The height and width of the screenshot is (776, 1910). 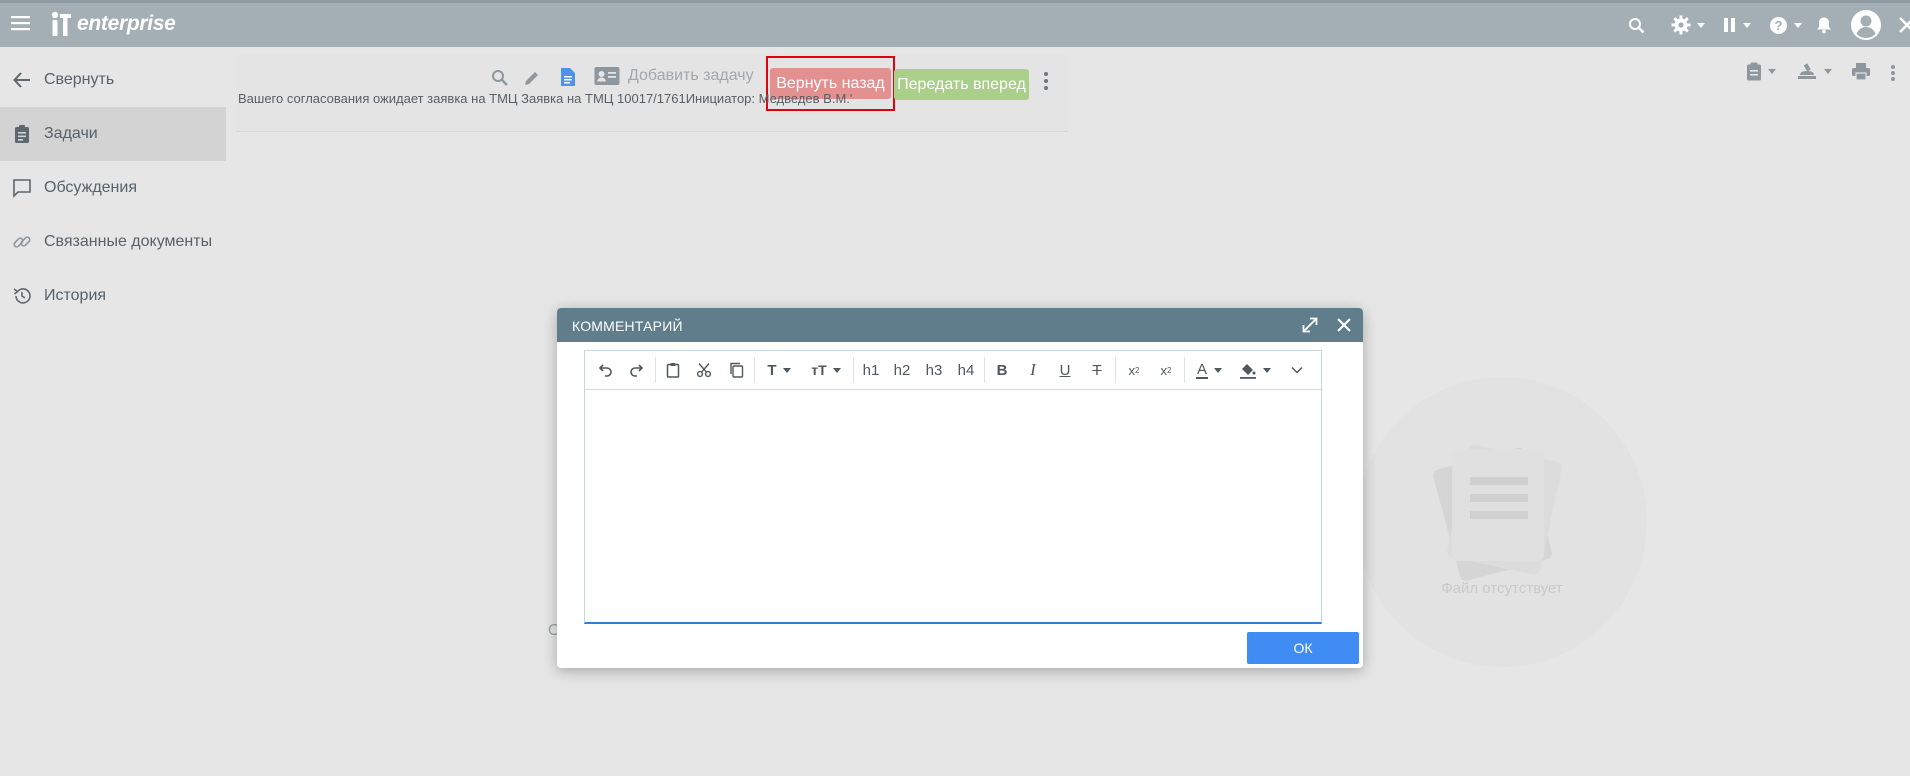 I want to click on font-family-label: T, so click(x=772, y=370).